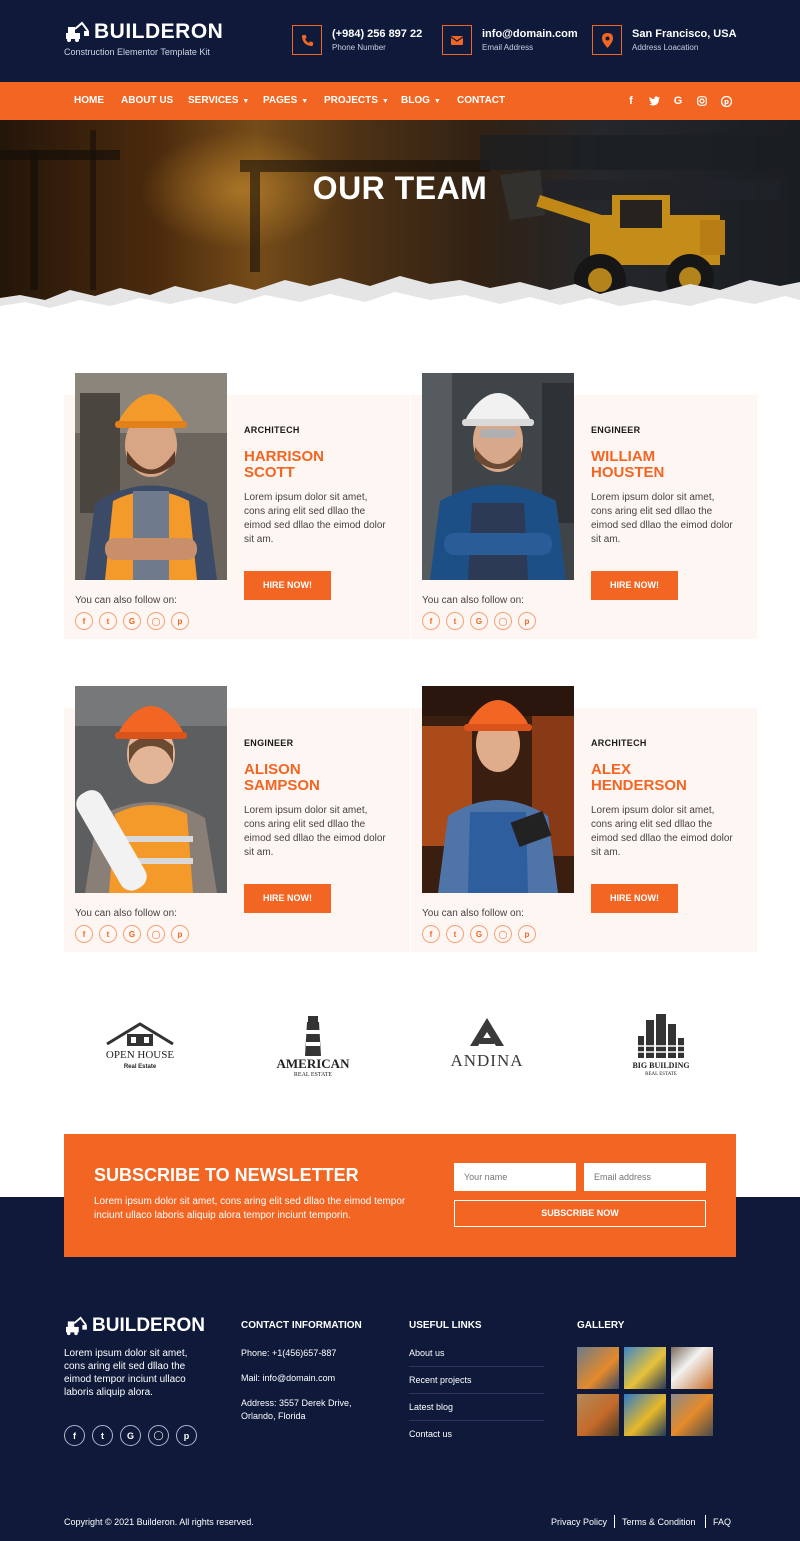 Image resolution: width=800 pixels, height=1541 pixels. What do you see at coordinates (400, 188) in the screenshot?
I see `page-title: OUR TEAM` at bounding box center [400, 188].